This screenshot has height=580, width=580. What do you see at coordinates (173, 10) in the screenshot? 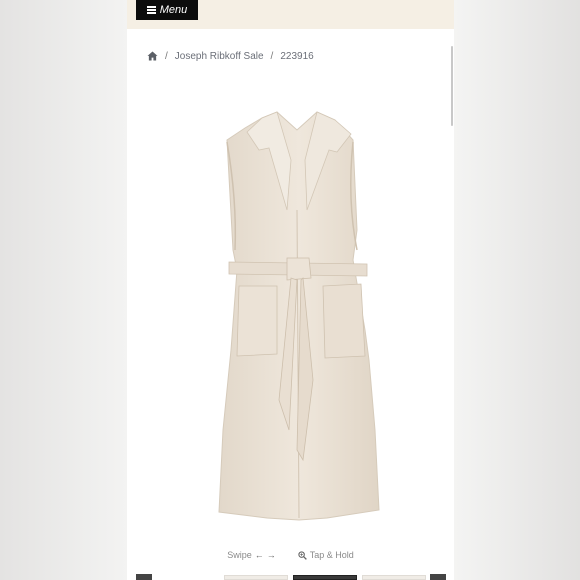
I see `menu-label: Menu` at bounding box center [173, 10].